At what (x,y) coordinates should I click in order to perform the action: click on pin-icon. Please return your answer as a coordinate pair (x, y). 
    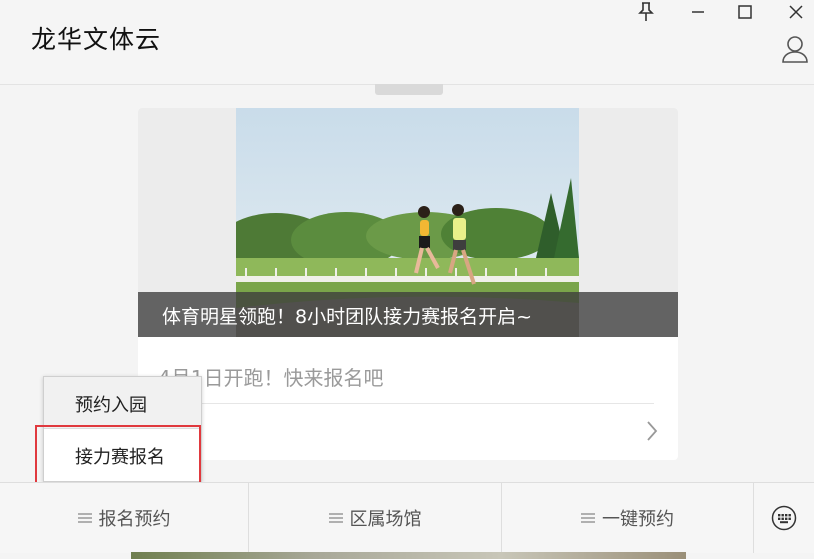
    Looking at the image, I should click on (646, 11).